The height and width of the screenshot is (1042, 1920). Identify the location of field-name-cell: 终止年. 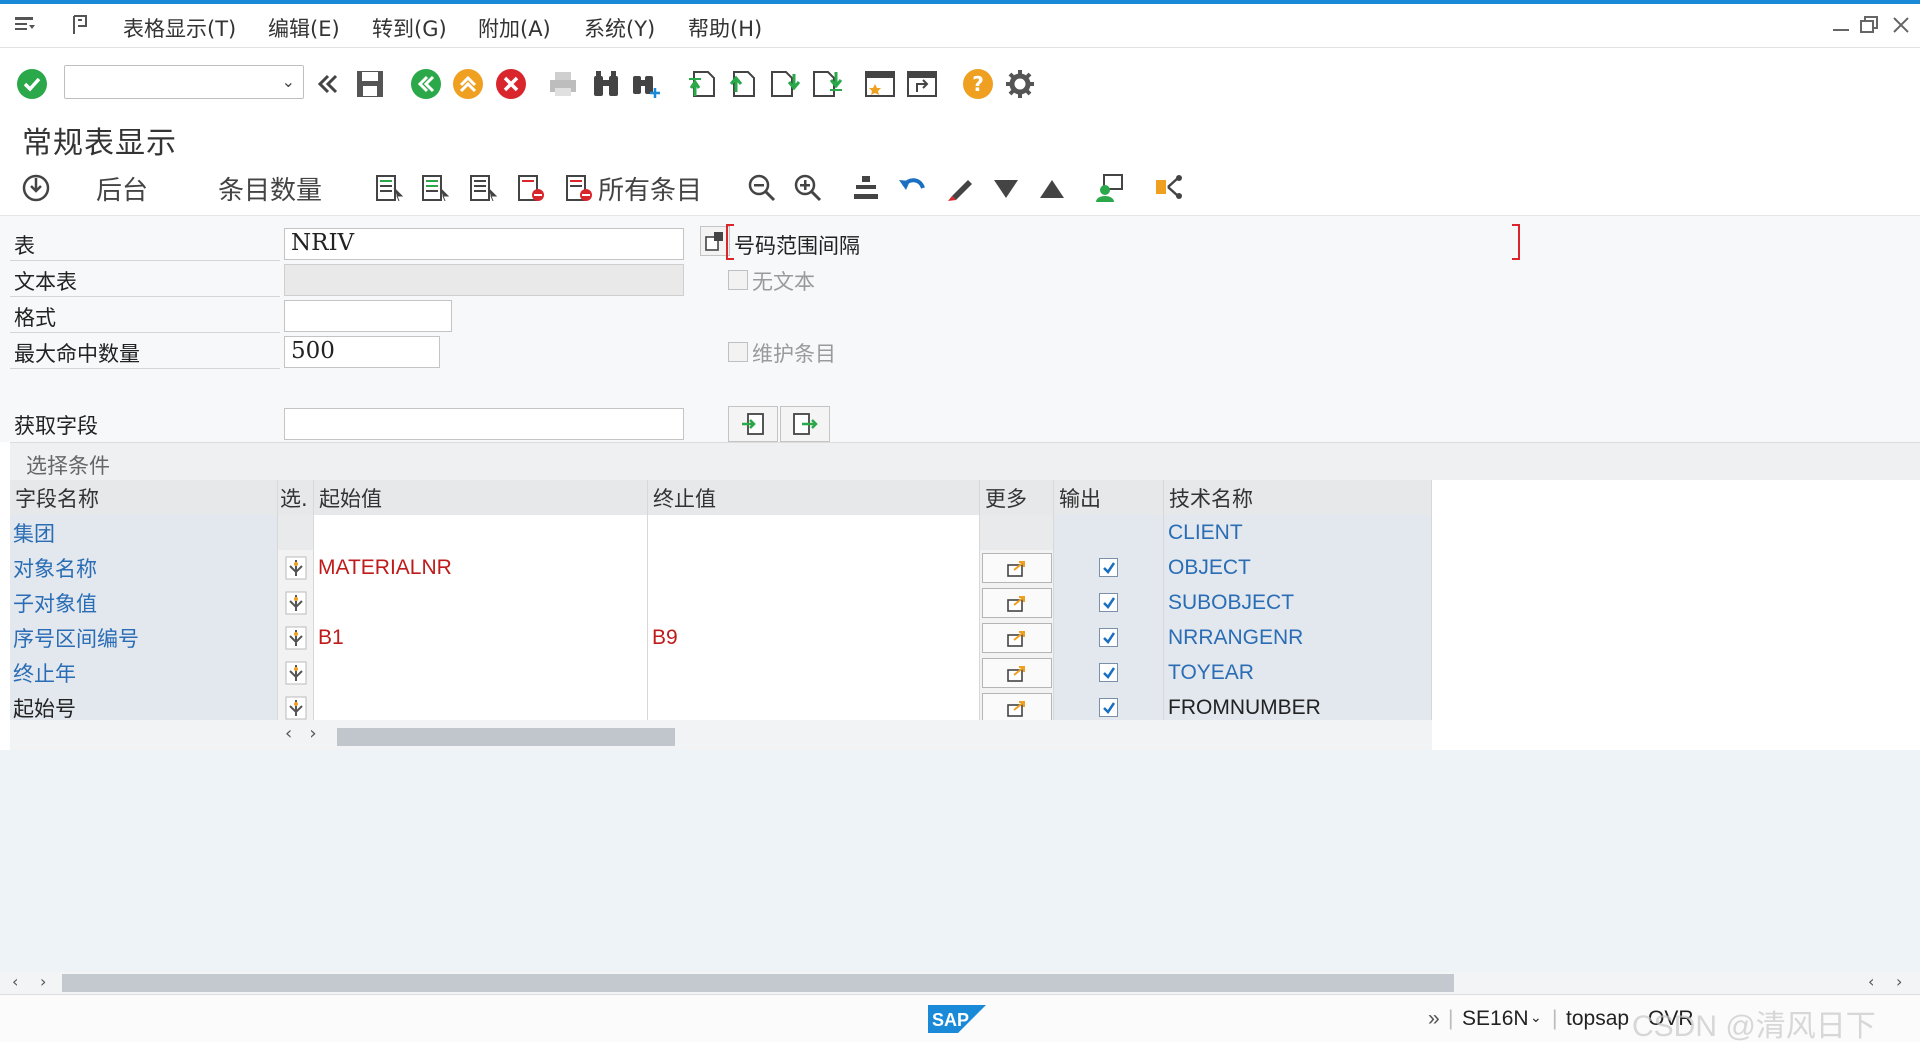
(144, 672).